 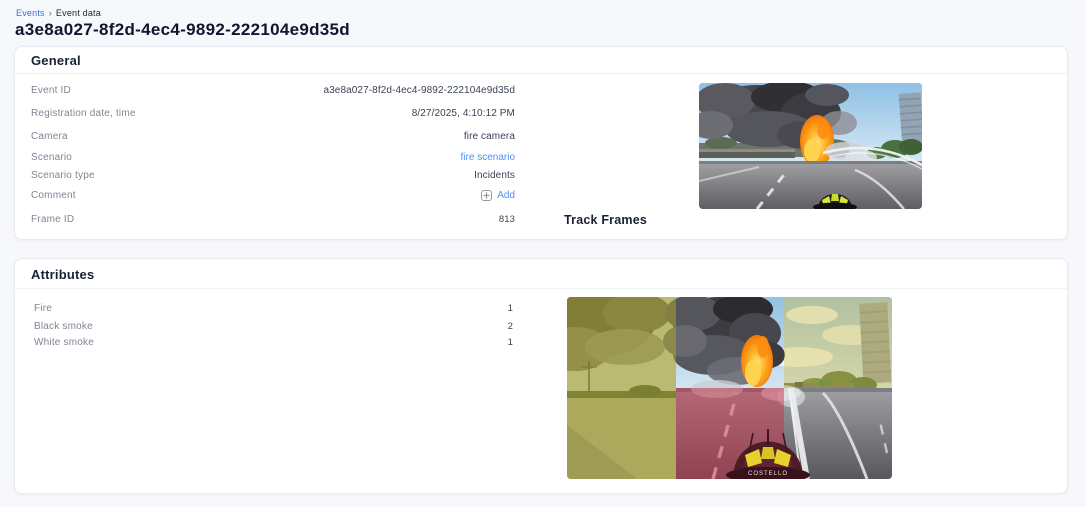 I want to click on breadcrumb: Events › Event data, so click(x=58, y=13).